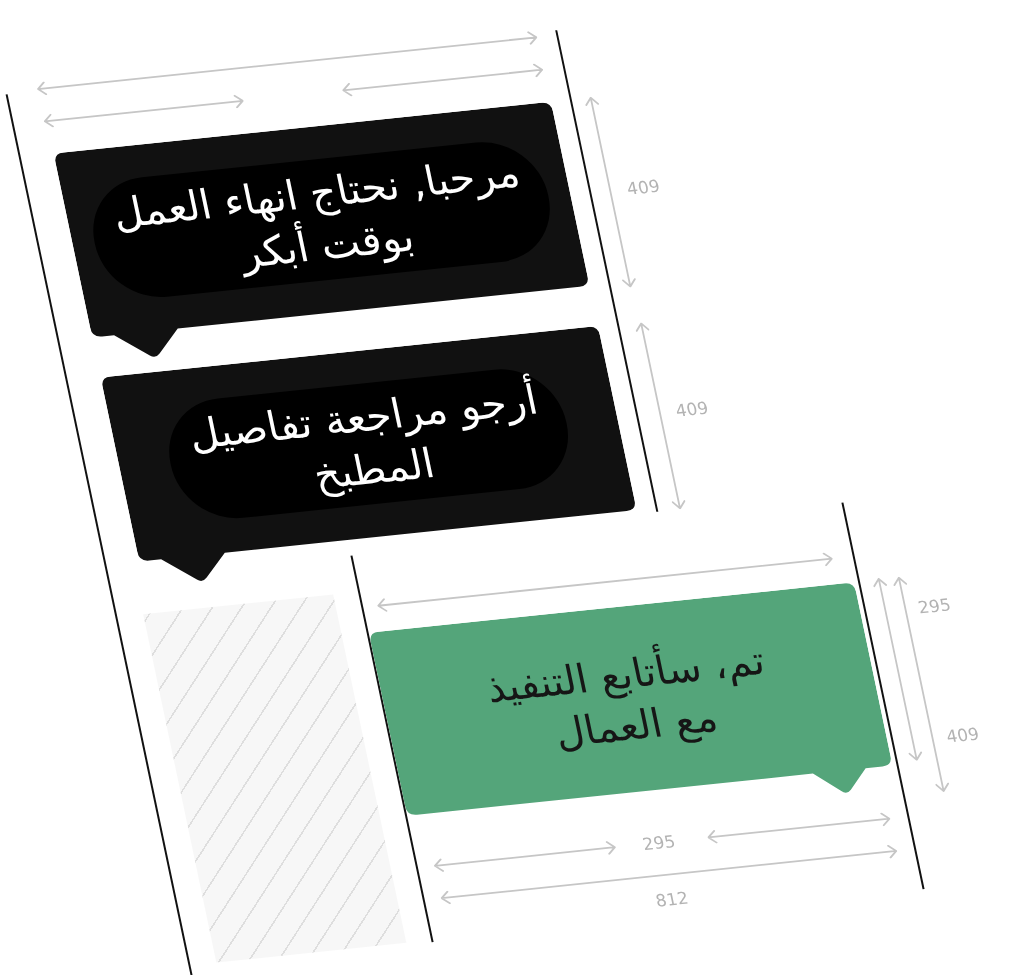 The height and width of the screenshot is (975, 1024). Describe the element at coordinates (625, 696) in the screenshot. I see `message-text: تم، سأتابع التنفيذ مع العمال` at that location.